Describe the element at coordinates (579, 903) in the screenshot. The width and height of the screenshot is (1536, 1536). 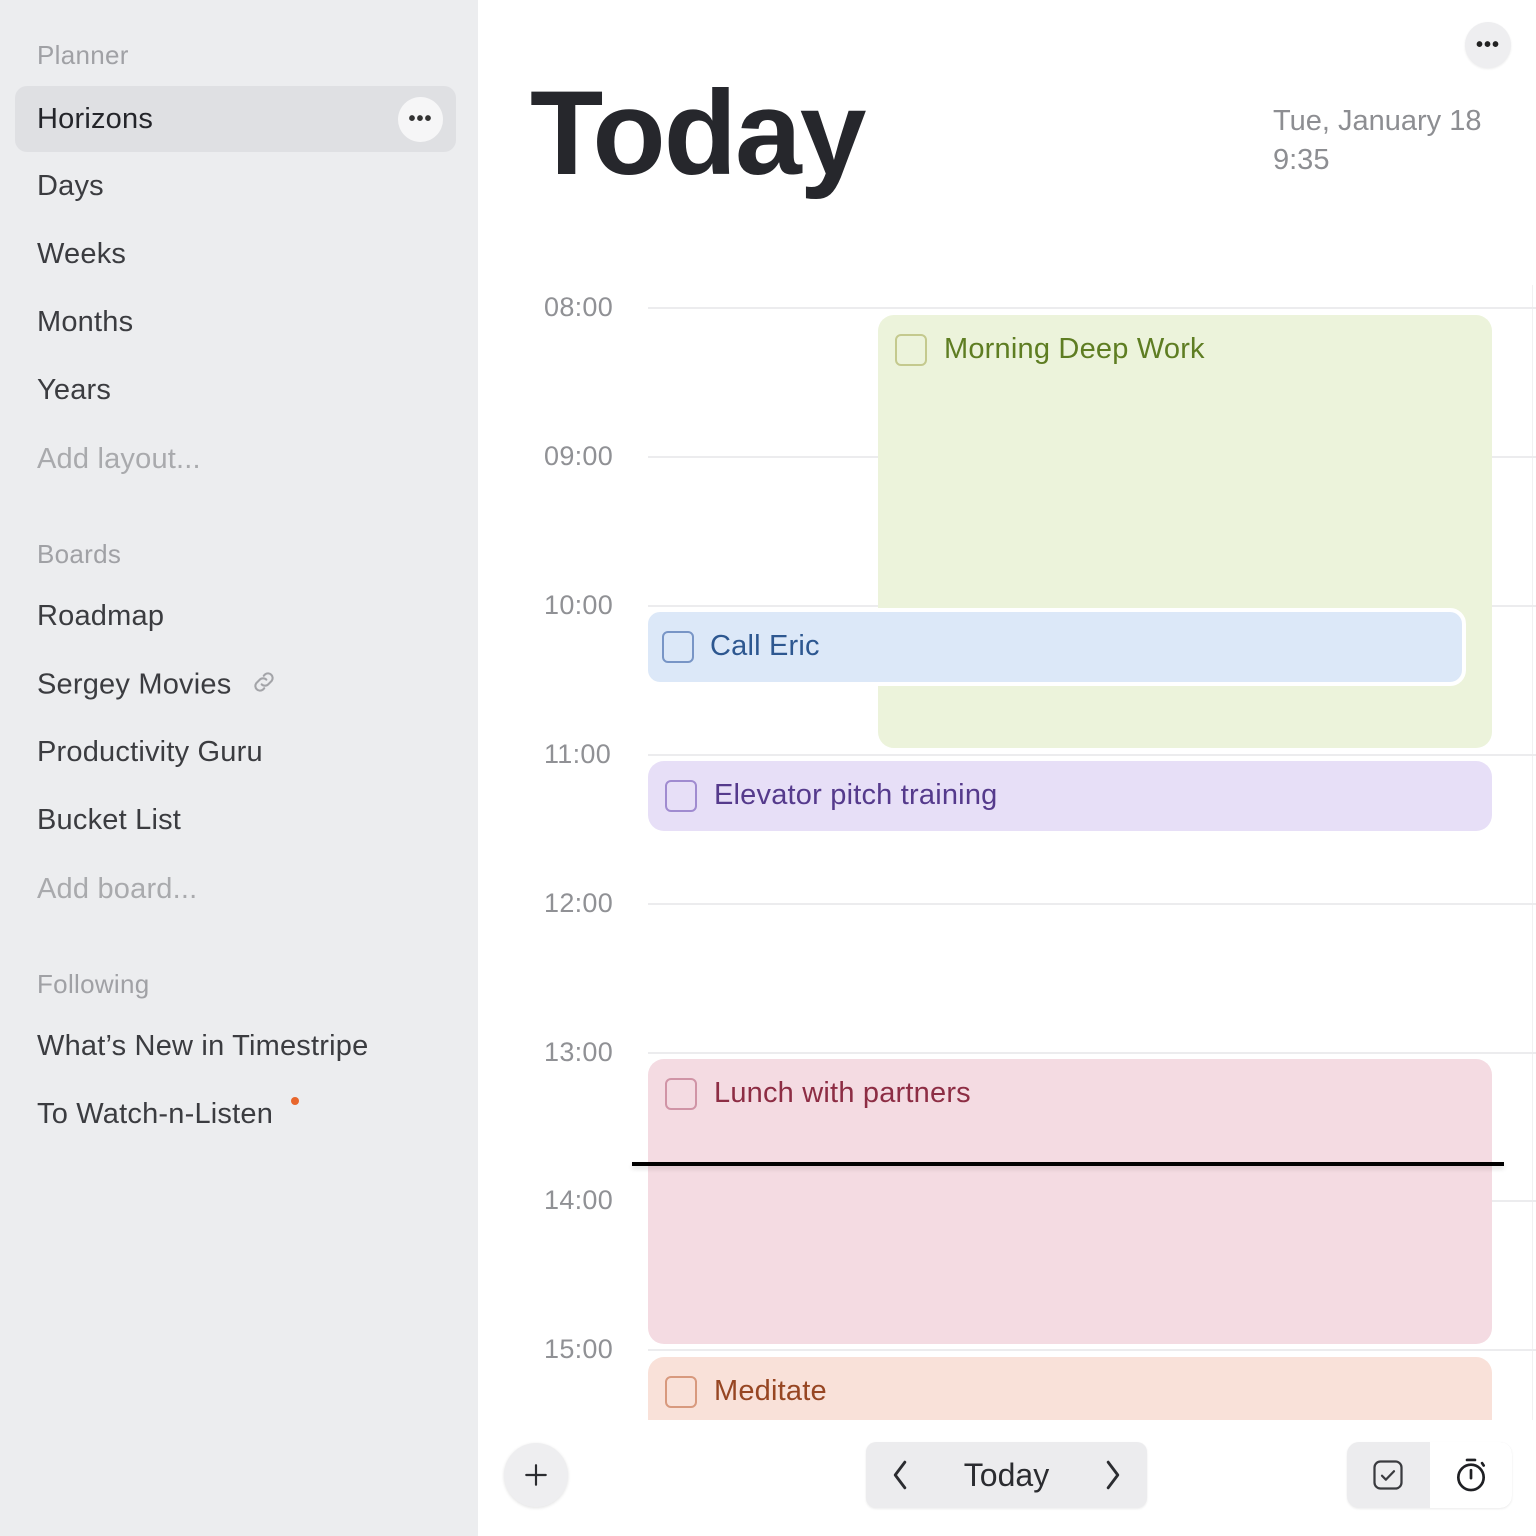
I see `hour-label: 12:00` at that location.